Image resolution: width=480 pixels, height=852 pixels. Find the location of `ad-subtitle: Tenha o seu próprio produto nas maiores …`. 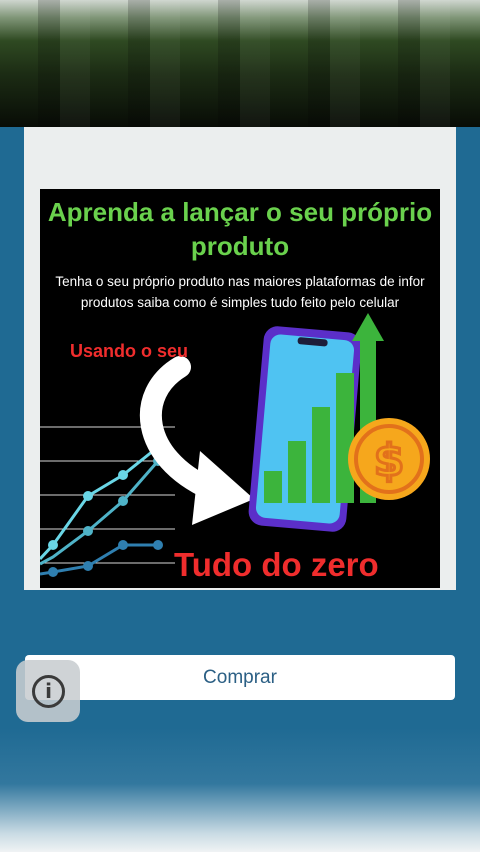

ad-subtitle: Tenha o seu próprio produto nas maiores … is located at coordinates (240, 292).